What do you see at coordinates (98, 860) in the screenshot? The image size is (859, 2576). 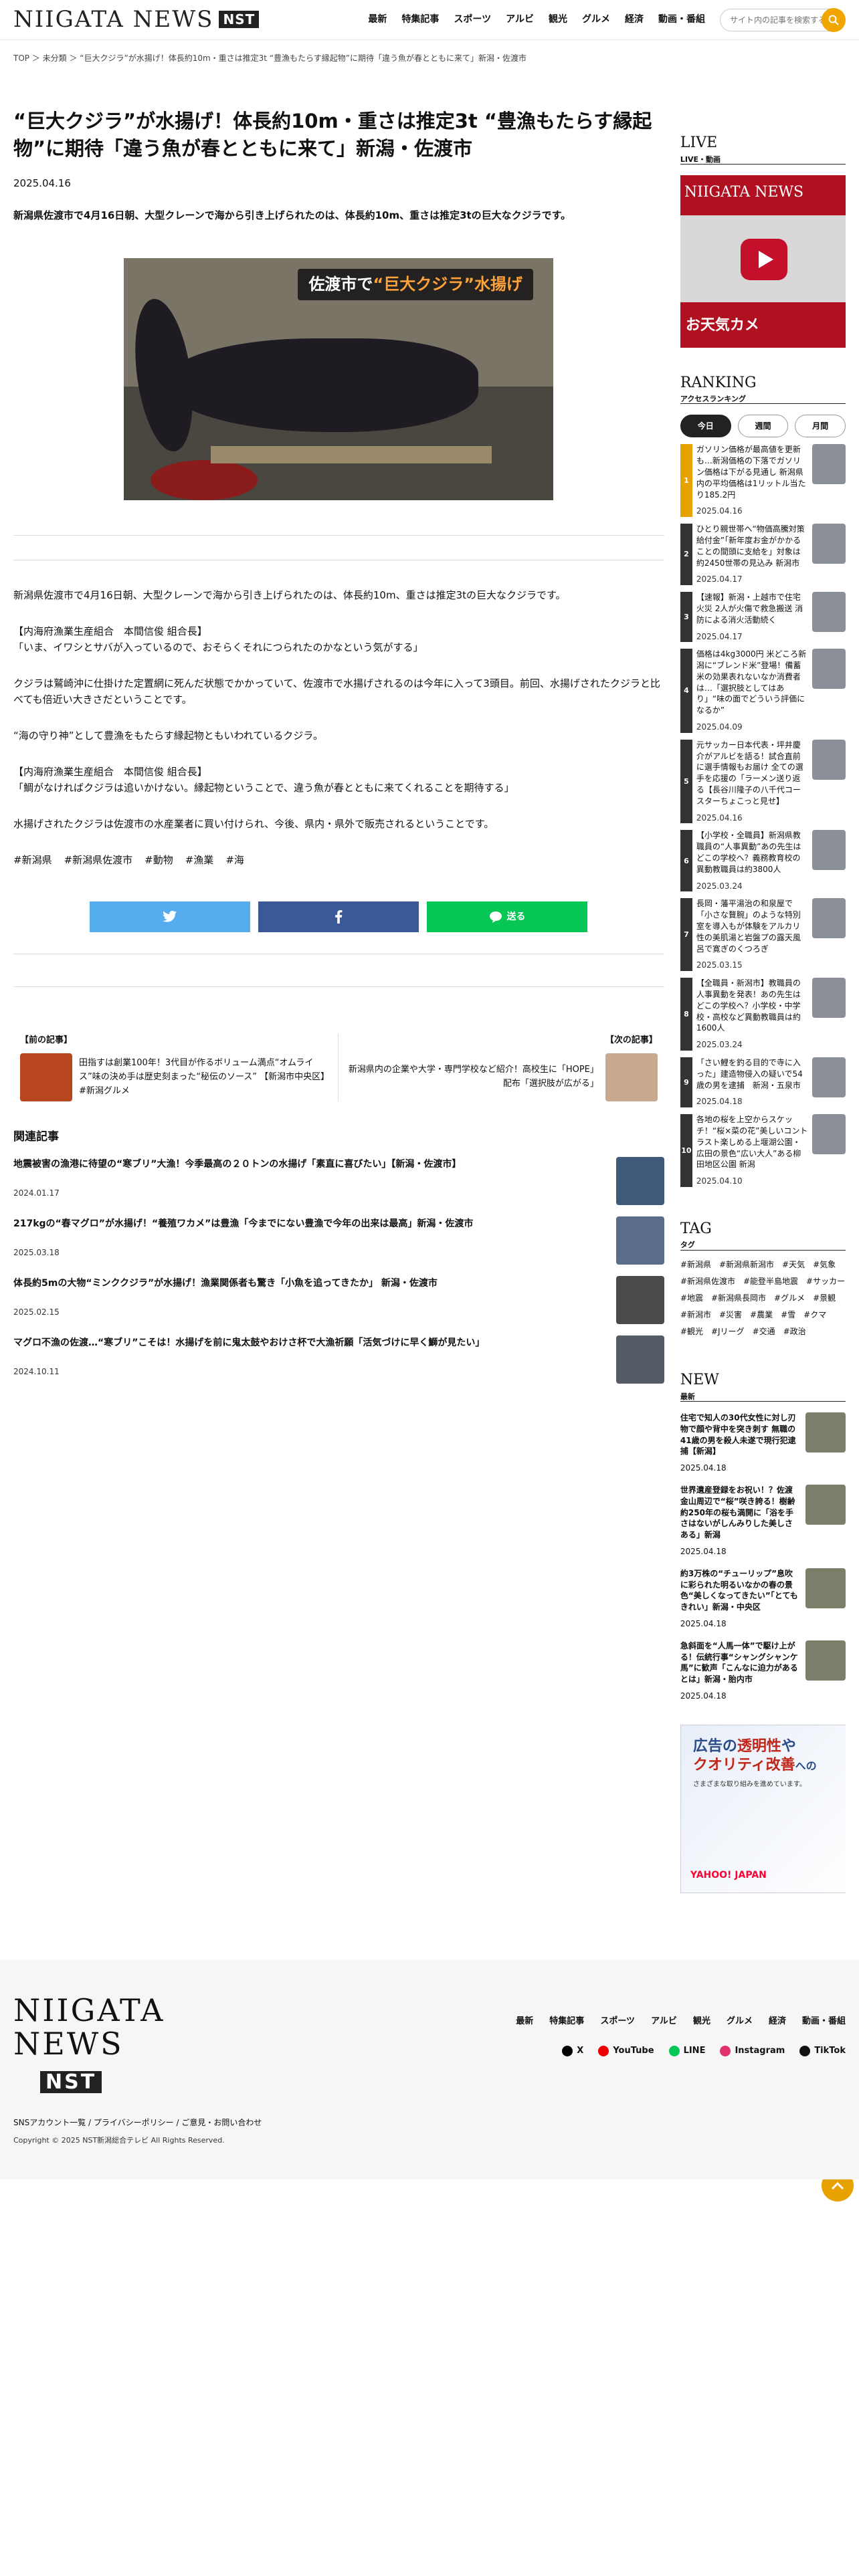 I see `tag-link: #新潟県佐渡市` at bounding box center [98, 860].